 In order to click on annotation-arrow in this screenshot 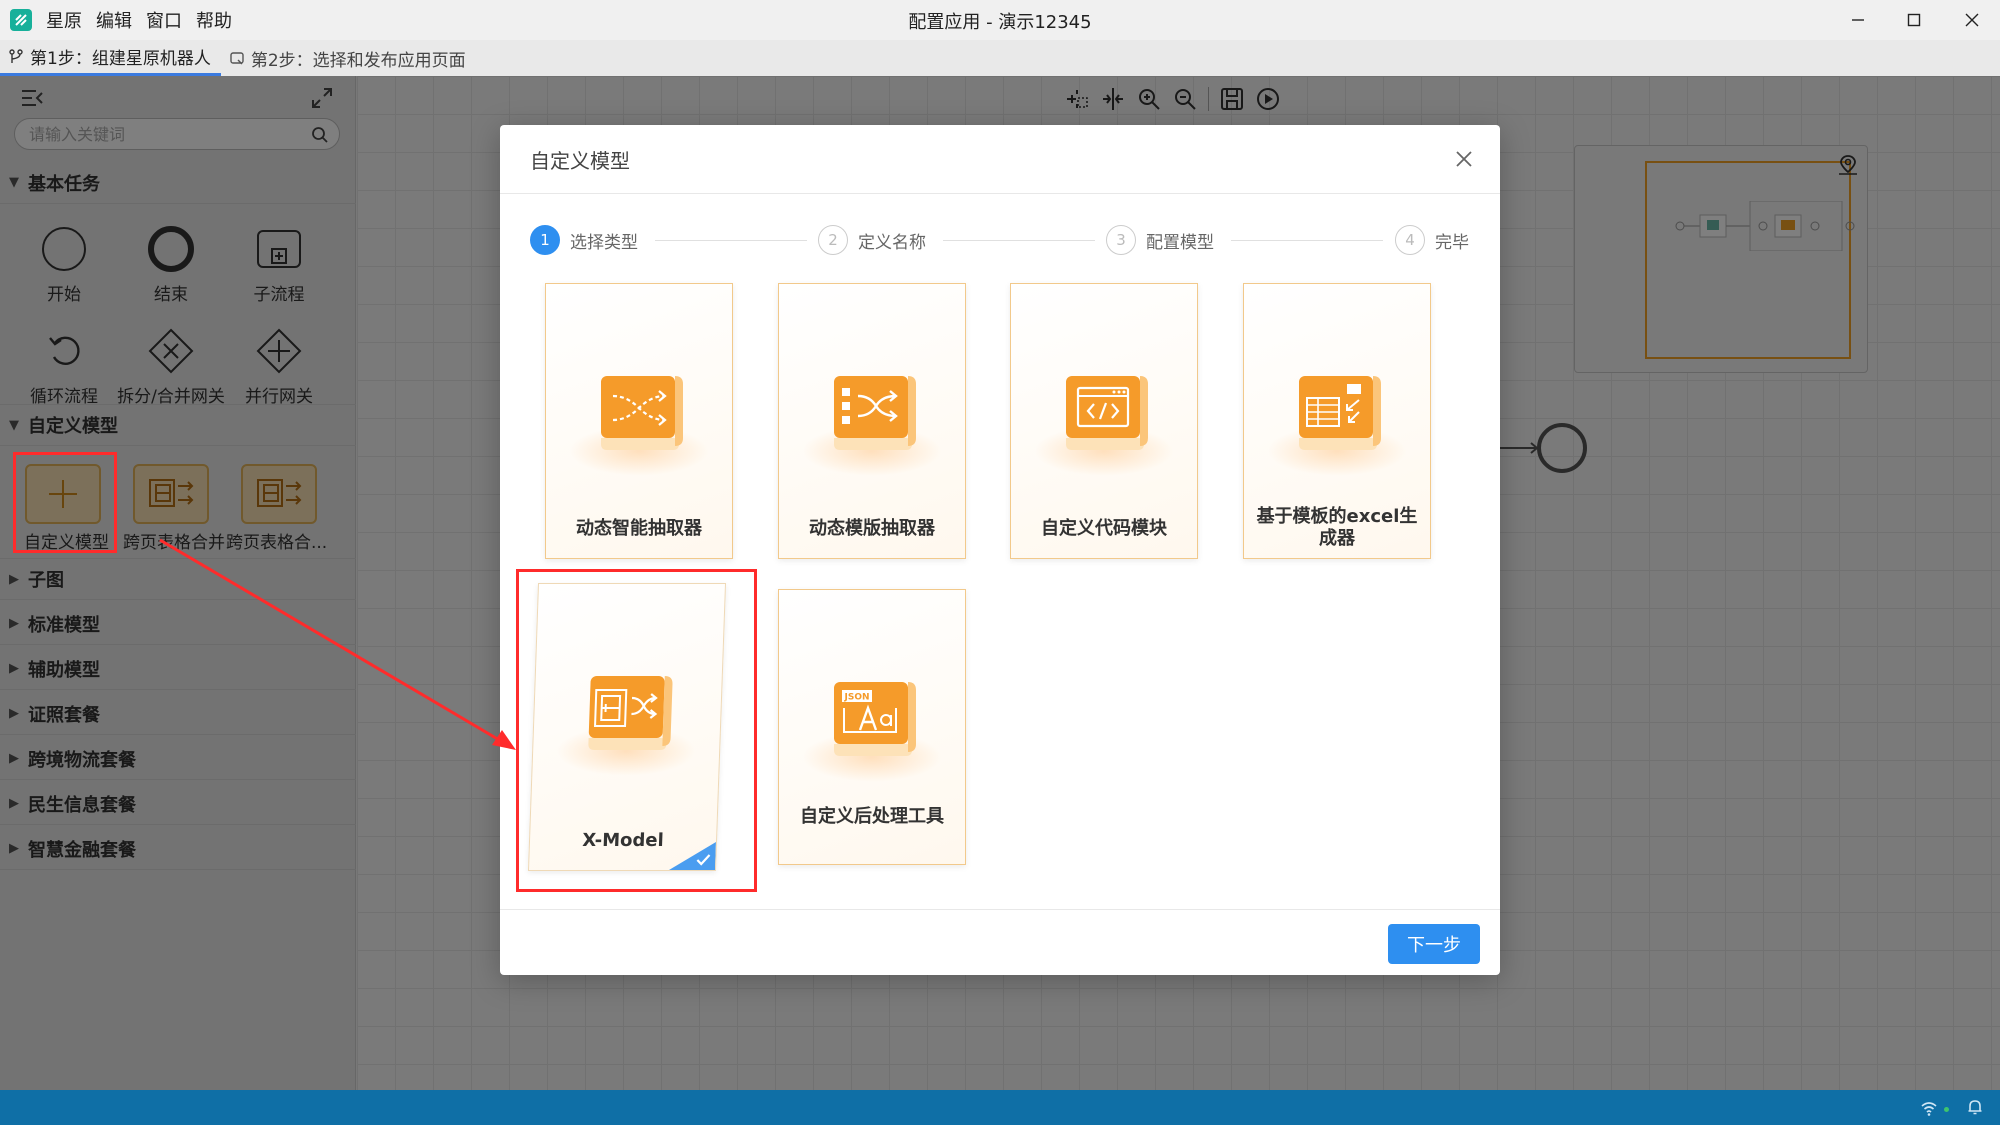, I will do `click(337, 644)`.